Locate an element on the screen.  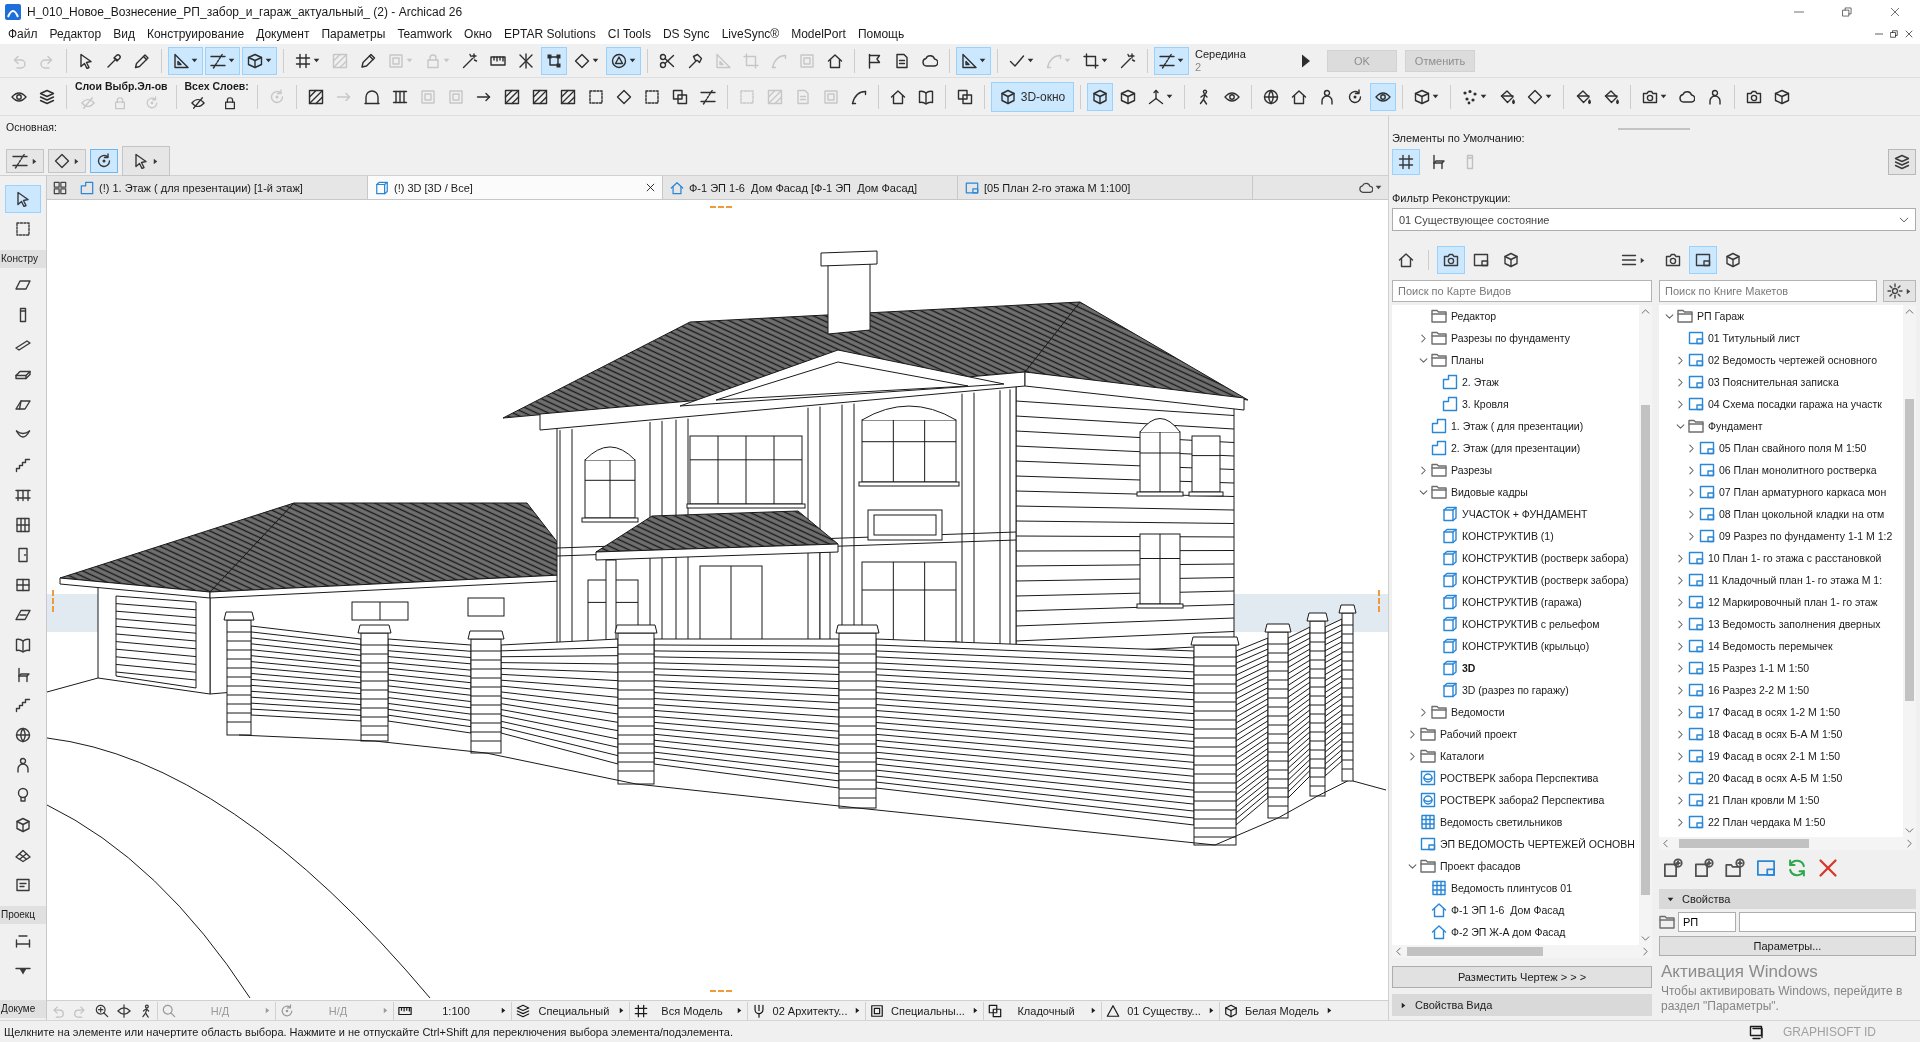
tree-item: РОСТВЕРК забора Перспектива is located at coordinates (1509, 778).